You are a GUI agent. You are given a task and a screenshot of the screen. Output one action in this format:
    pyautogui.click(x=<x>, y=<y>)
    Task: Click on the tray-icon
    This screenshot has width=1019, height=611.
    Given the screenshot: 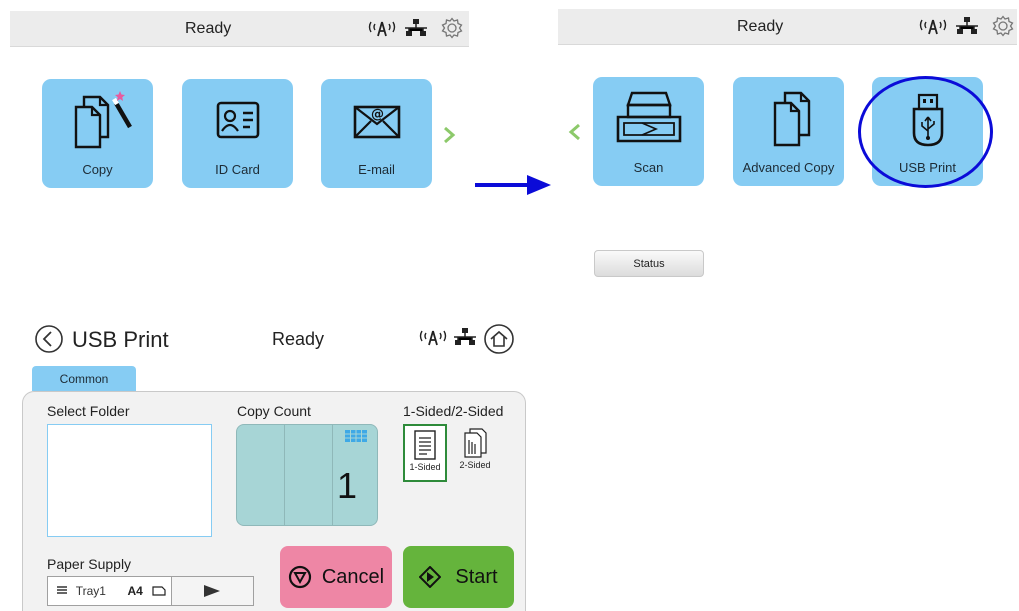 What is the action you would take?
    pyautogui.click(x=62, y=591)
    